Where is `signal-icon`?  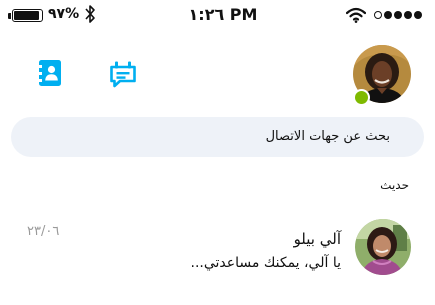 signal-icon is located at coordinates (398, 15).